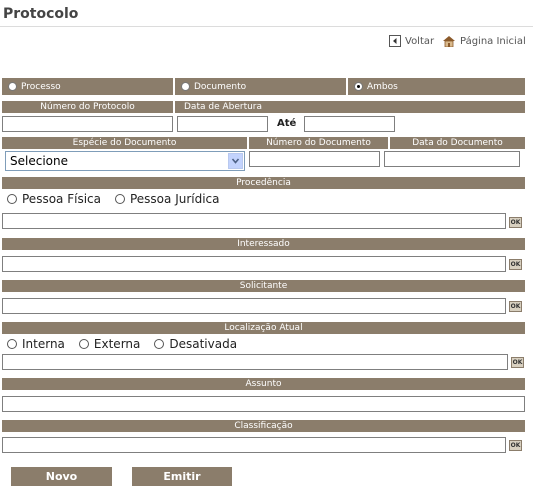  I want to click on procedencia-input, so click(254, 221).